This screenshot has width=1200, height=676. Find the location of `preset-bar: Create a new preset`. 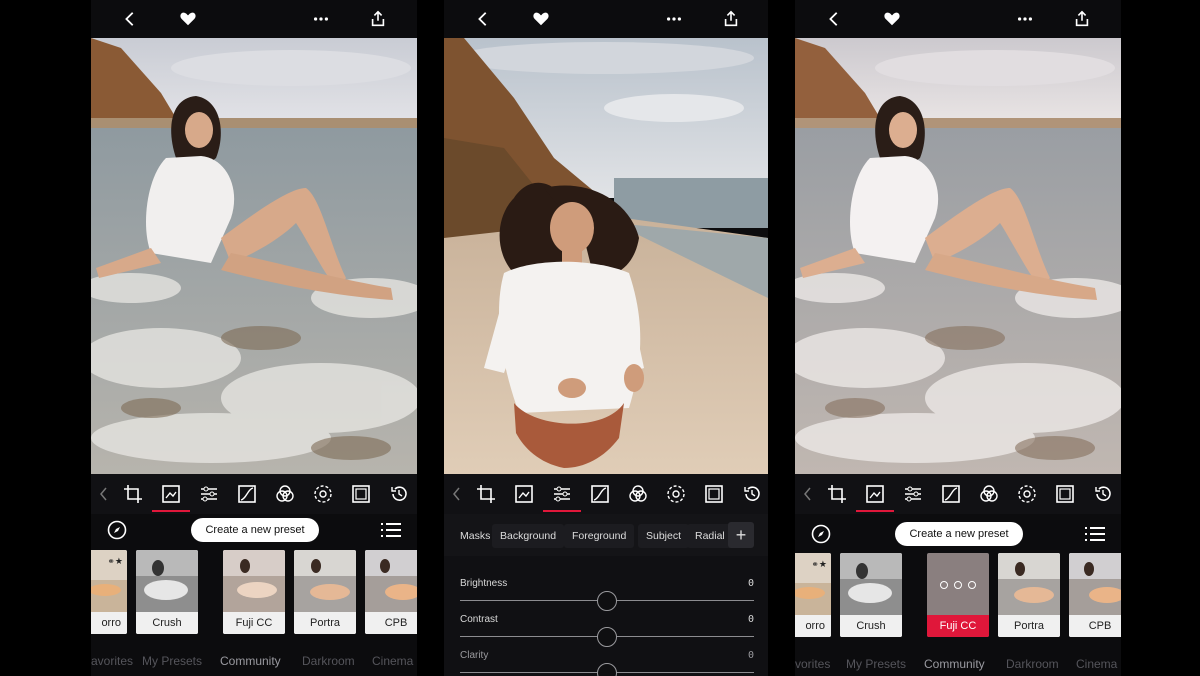

preset-bar: Create a new preset is located at coordinates (254, 530).